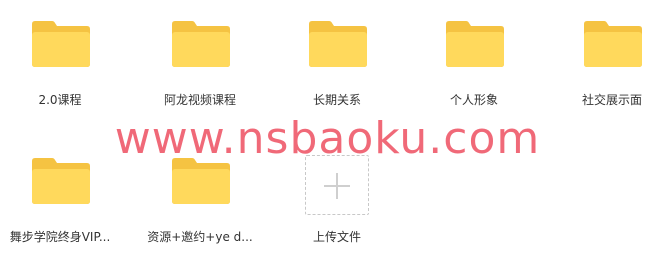 This screenshot has height=254, width=655. I want to click on upload-button, so click(337, 185).